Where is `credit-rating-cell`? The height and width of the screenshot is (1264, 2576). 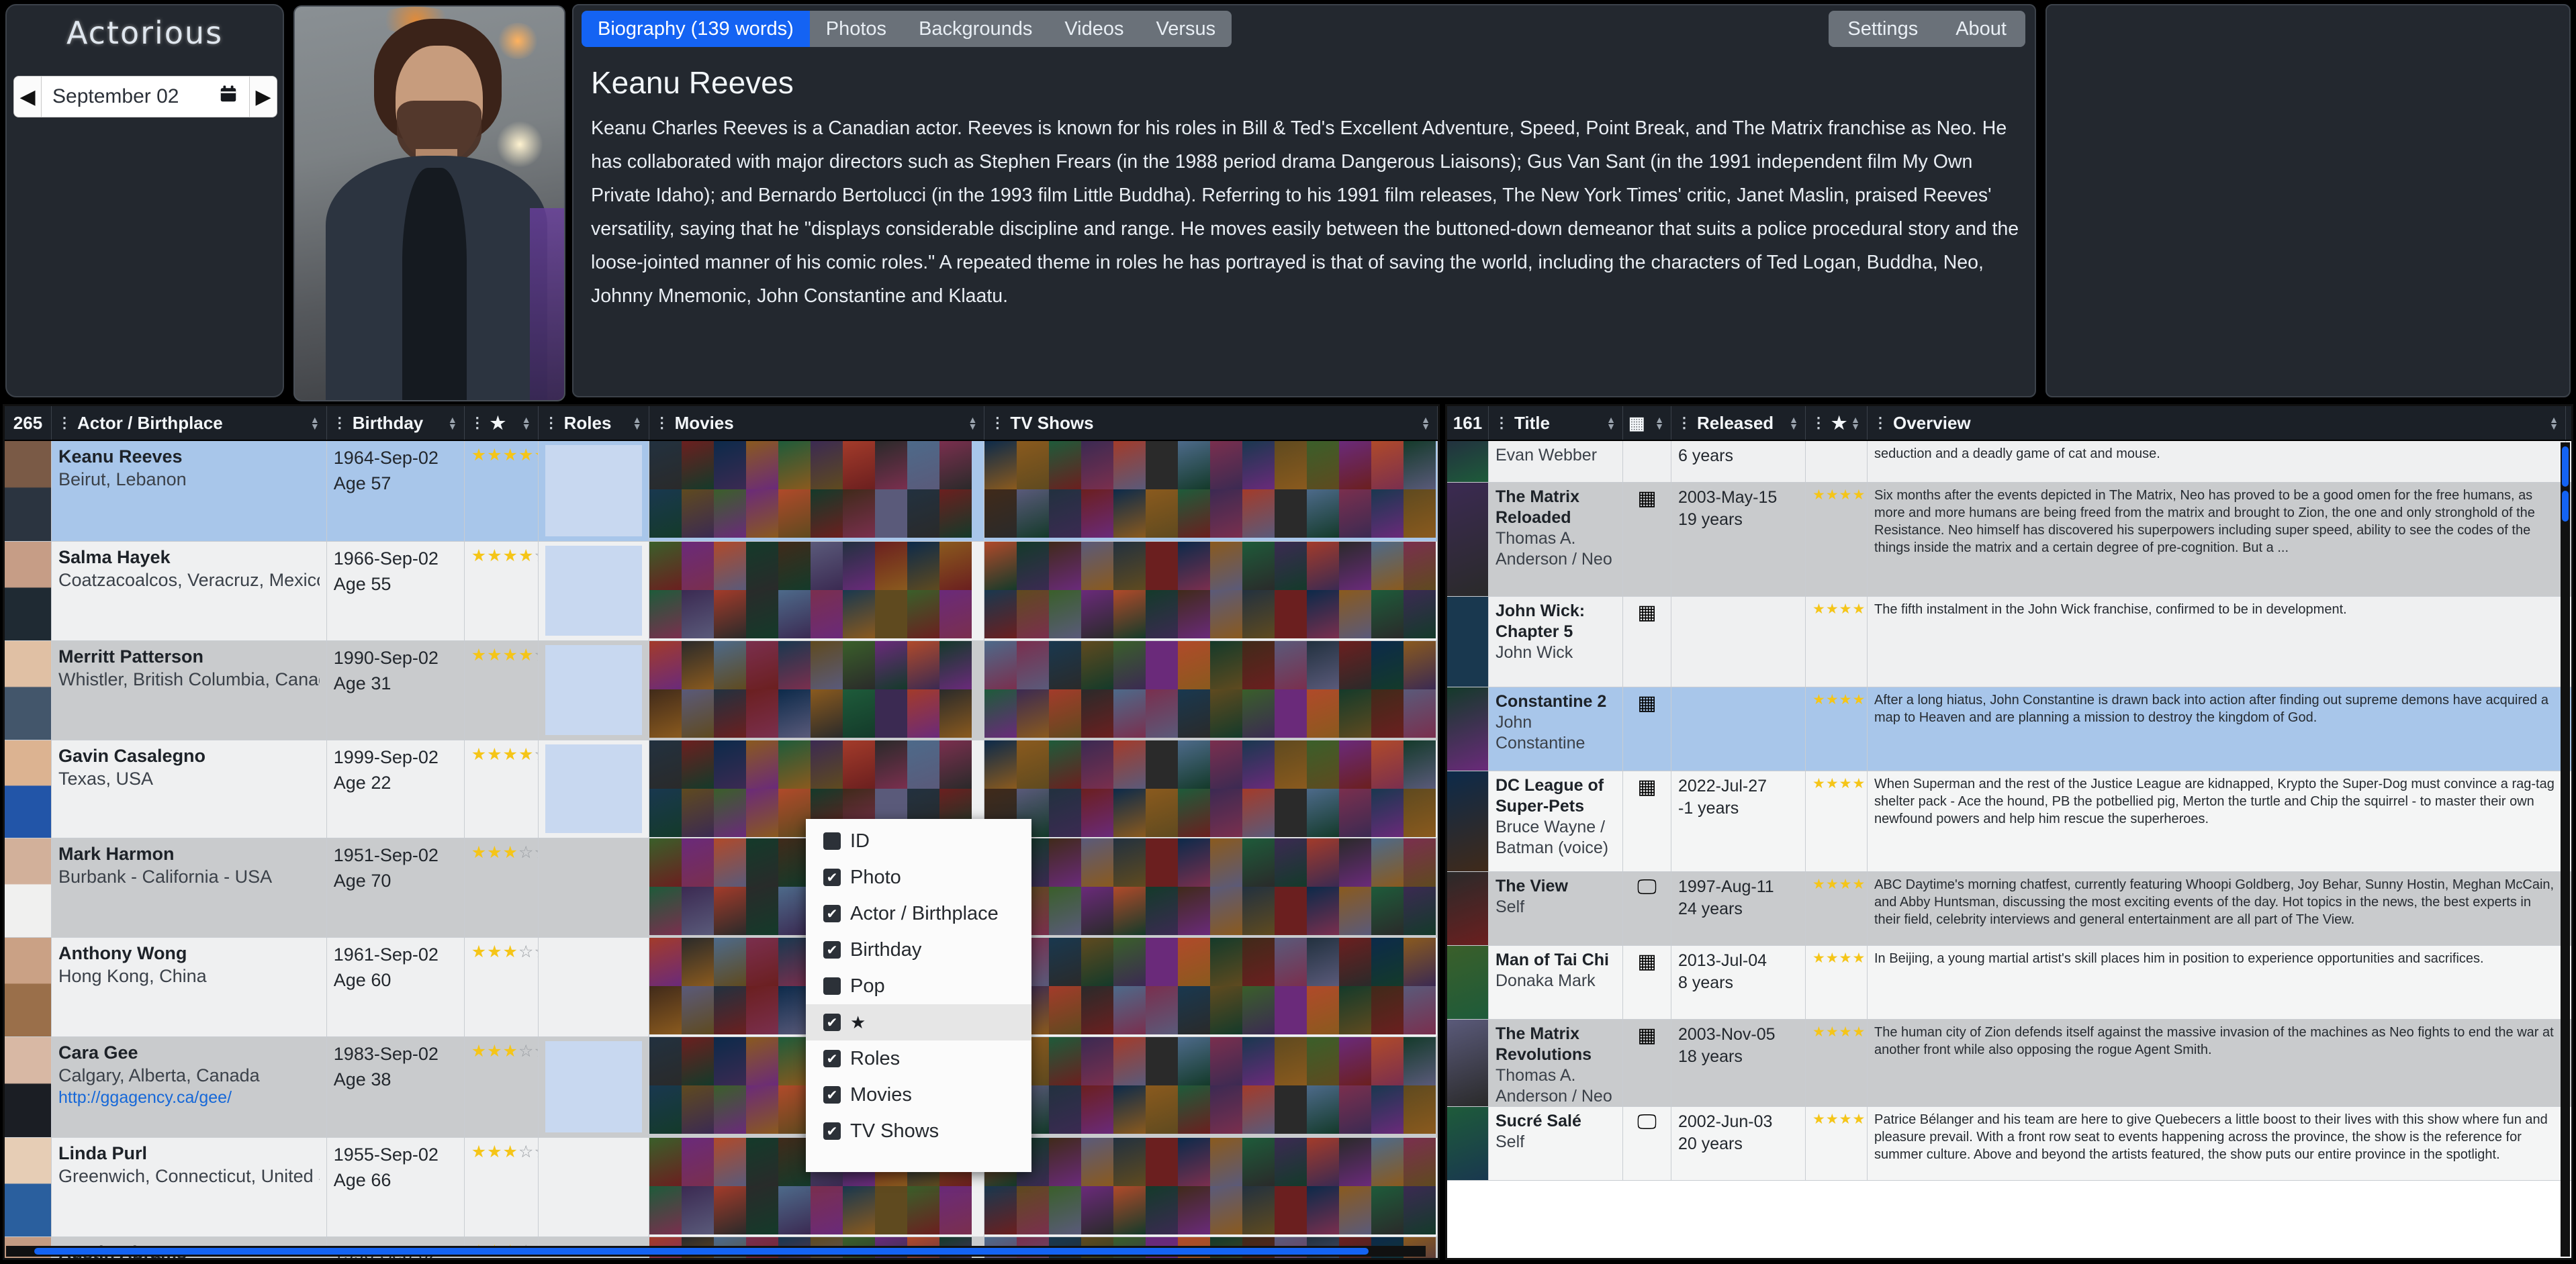 credit-rating-cell is located at coordinates (1837, 462).